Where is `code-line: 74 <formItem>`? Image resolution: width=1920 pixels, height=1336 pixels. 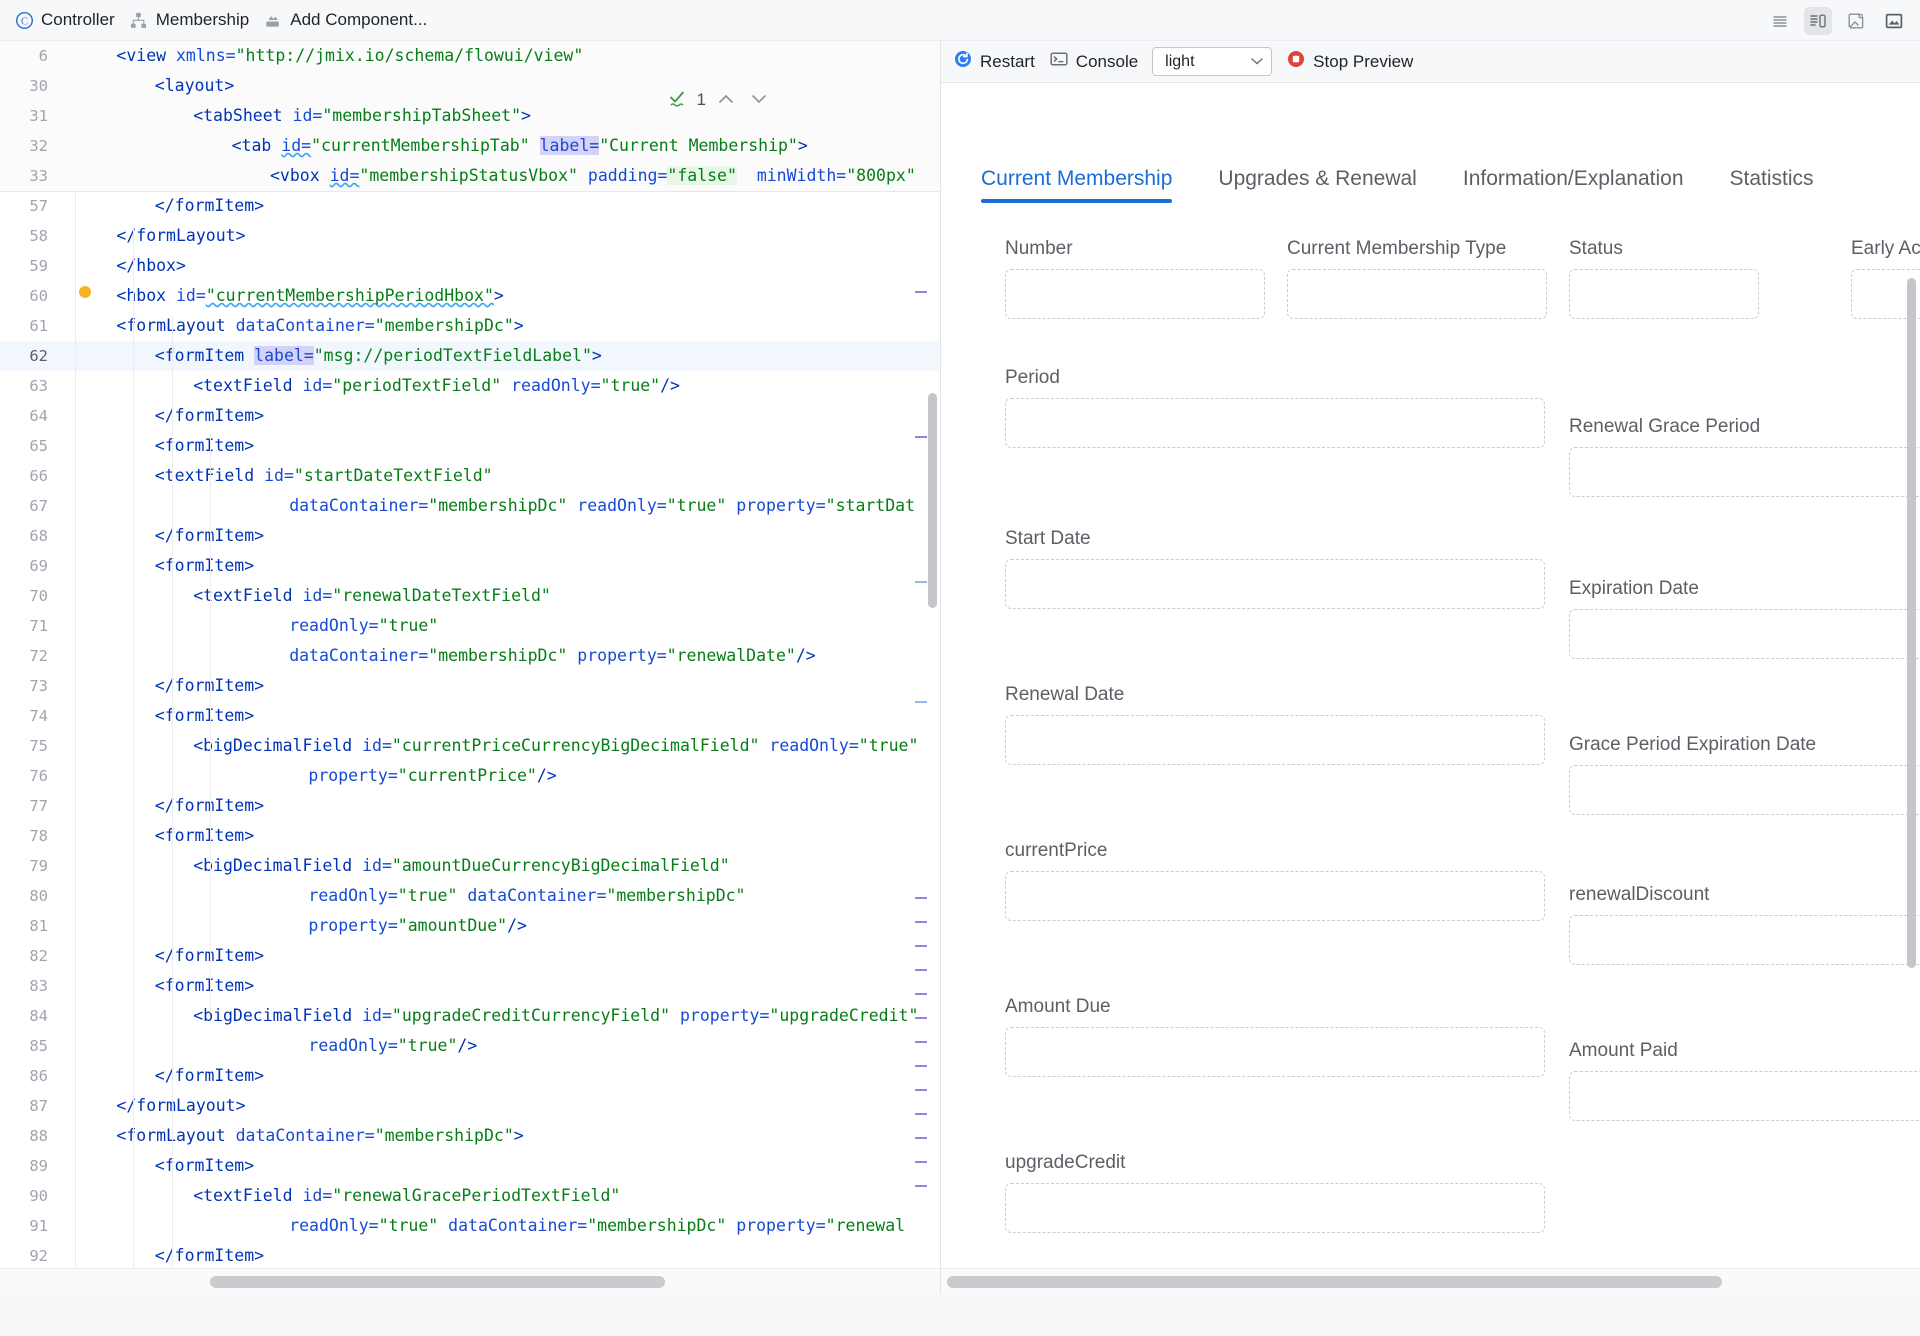 code-line: 74 <formItem> is located at coordinates (470, 716).